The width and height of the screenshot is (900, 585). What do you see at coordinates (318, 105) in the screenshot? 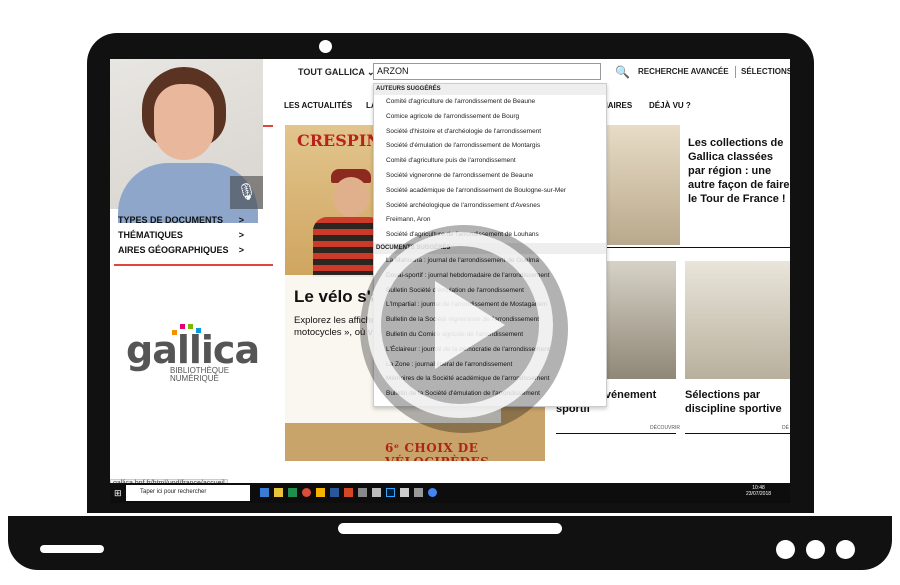
I see `nav-actualites: LES ACTUALITÉS` at bounding box center [318, 105].